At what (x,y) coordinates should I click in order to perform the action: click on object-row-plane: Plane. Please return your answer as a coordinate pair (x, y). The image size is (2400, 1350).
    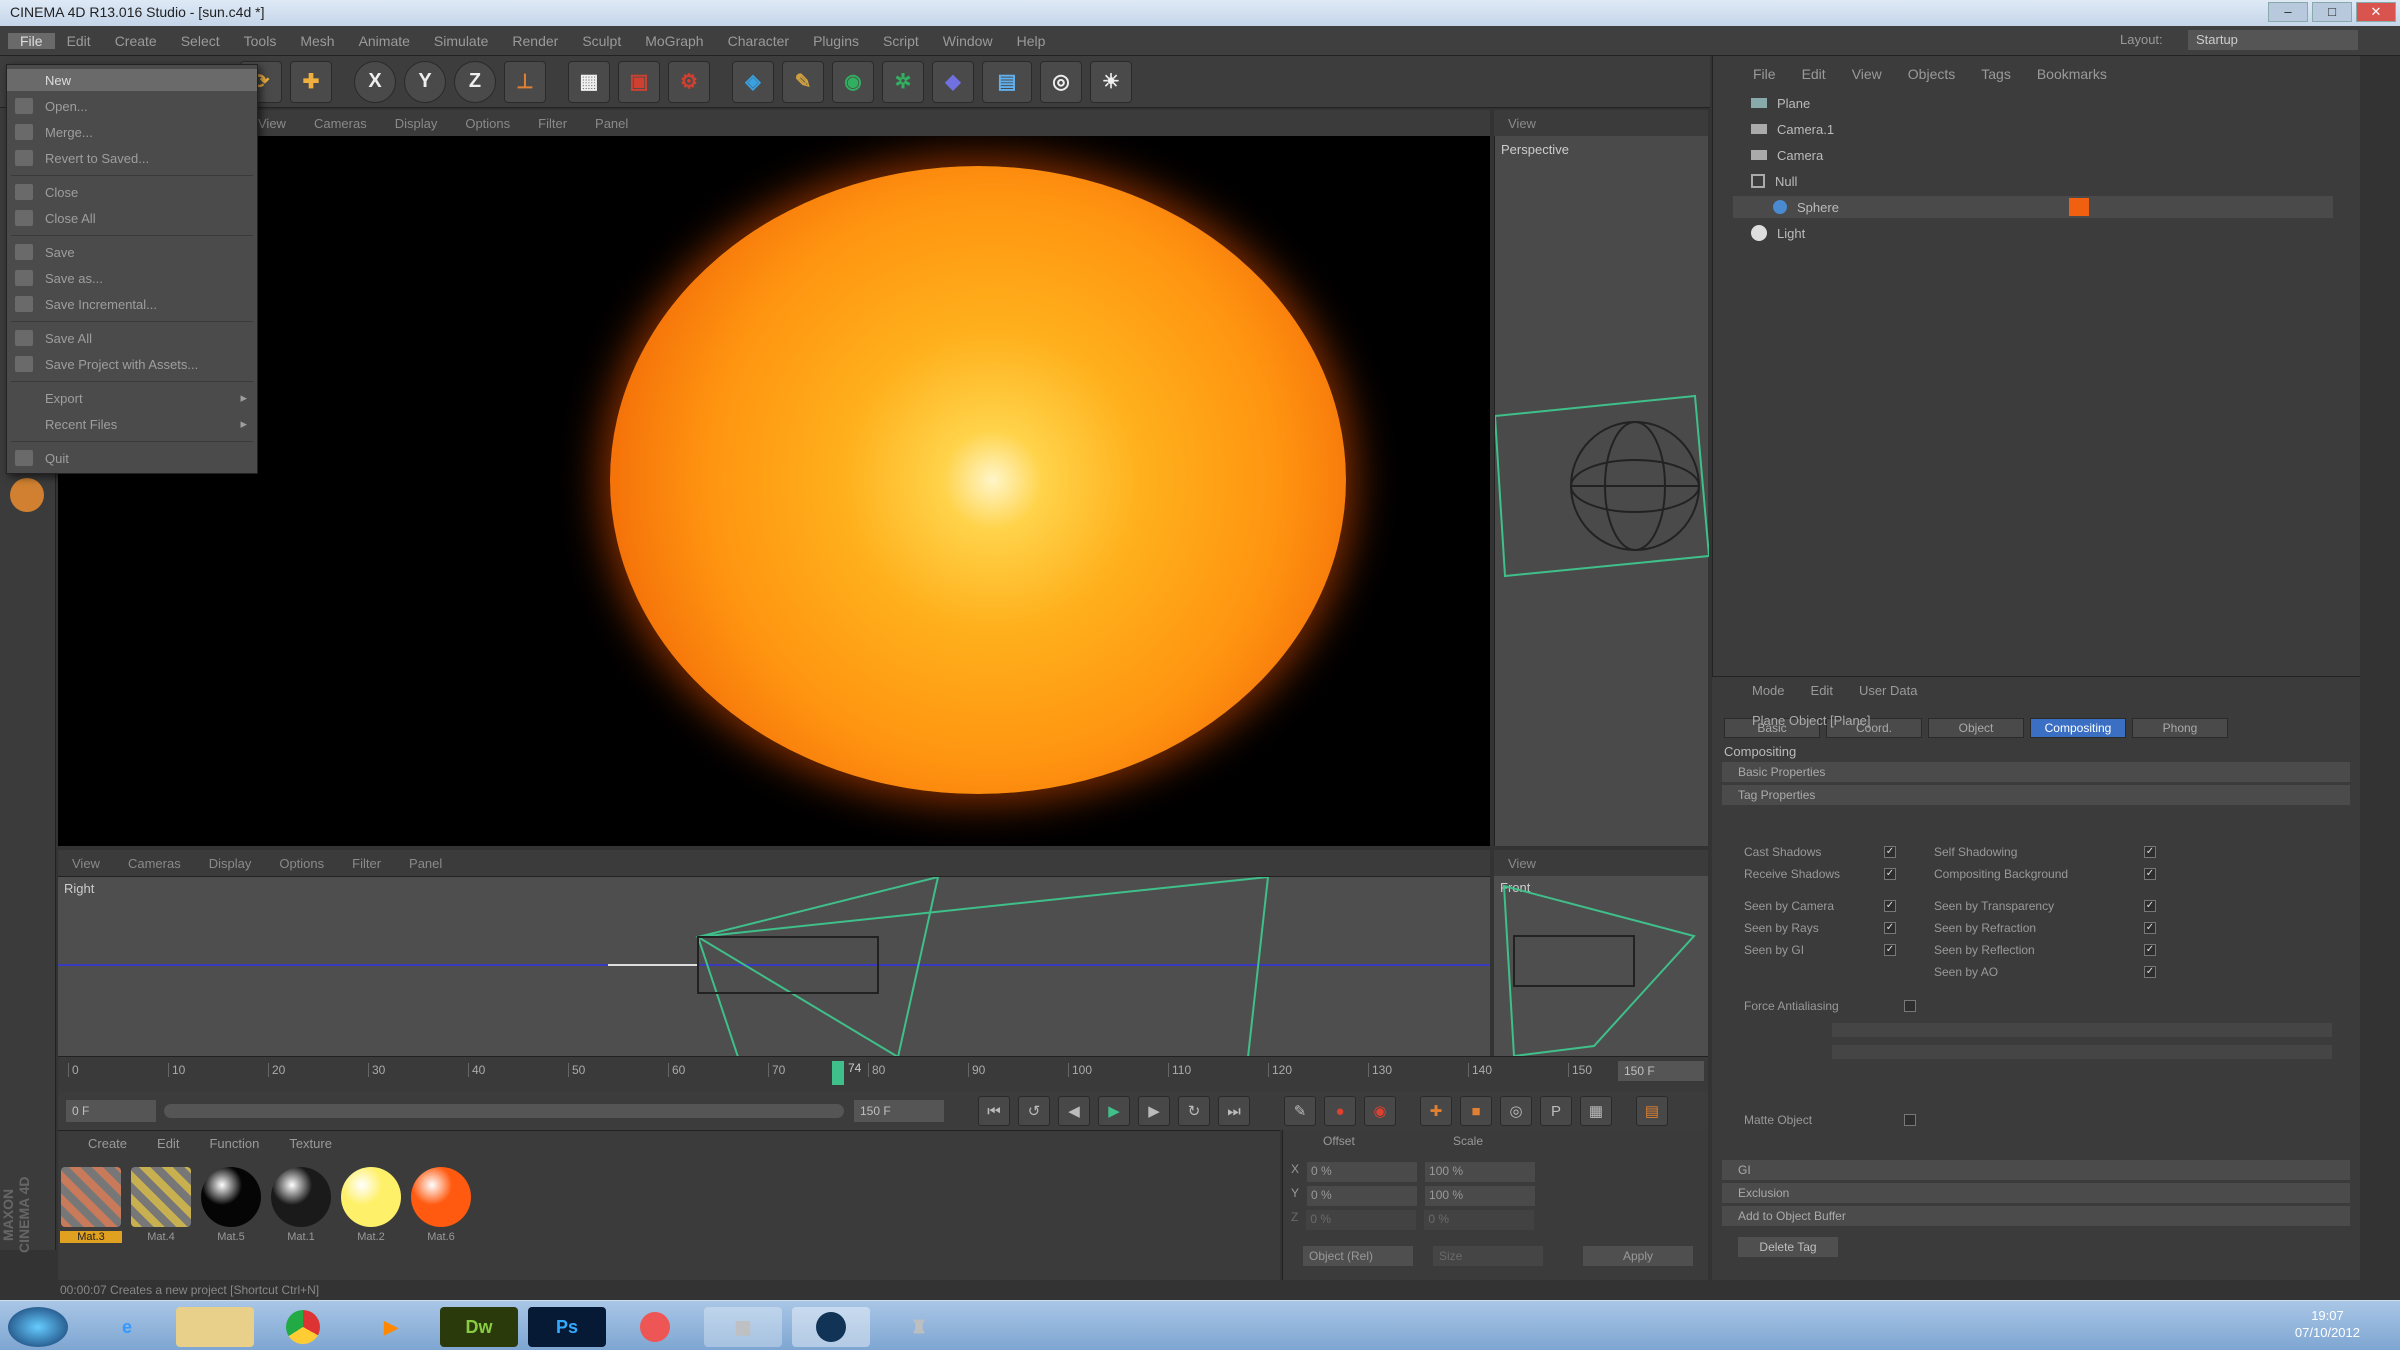
    Looking at the image, I should click on (1771, 103).